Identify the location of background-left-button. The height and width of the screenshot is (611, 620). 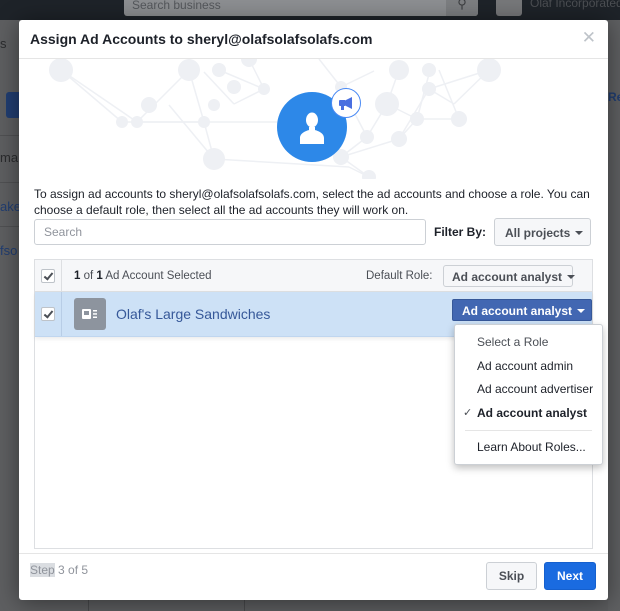
(13, 105).